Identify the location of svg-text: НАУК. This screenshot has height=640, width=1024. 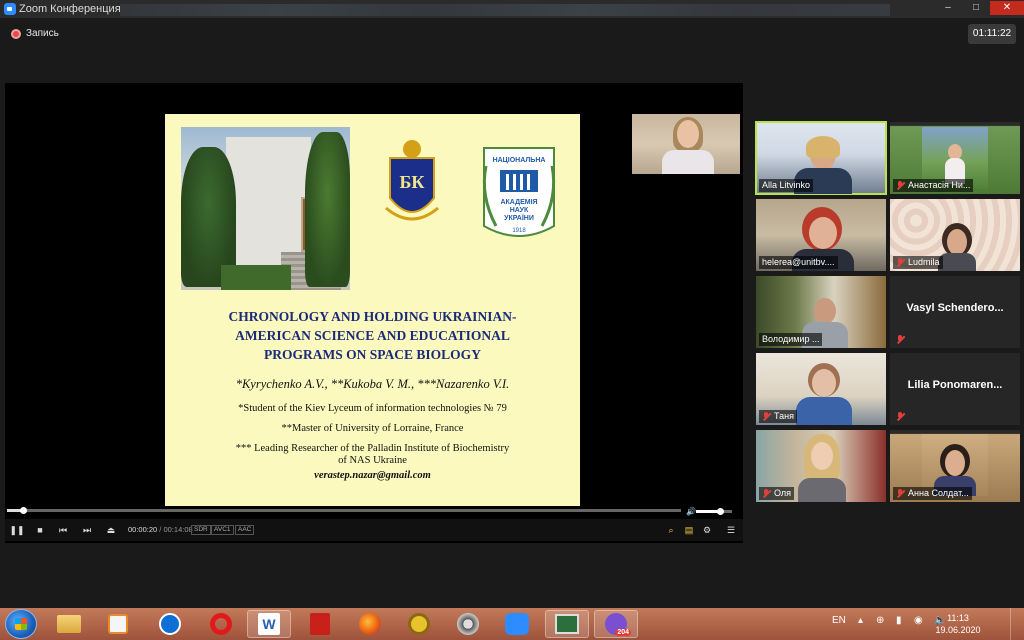
(519, 210).